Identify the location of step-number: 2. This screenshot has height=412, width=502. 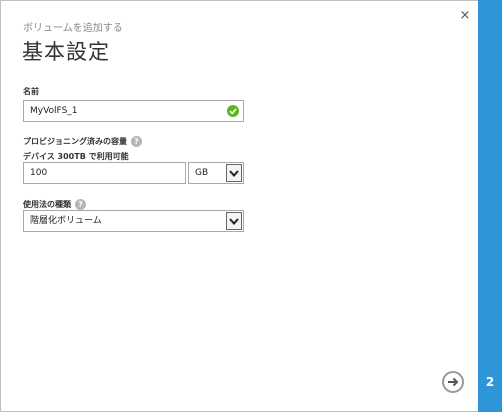
(490, 382).